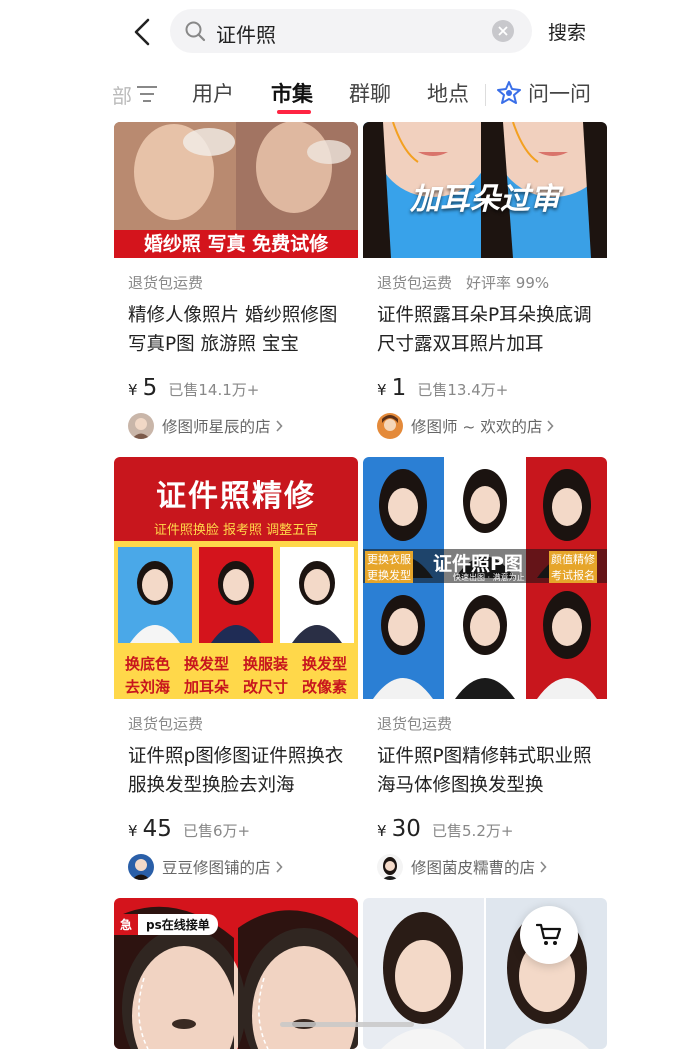 Image resolution: width=693 pixels, height=1049 pixels. What do you see at coordinates (294, 112) in the screenshot?
I see `active-tab-indicator` at bounding box center [294, 112].